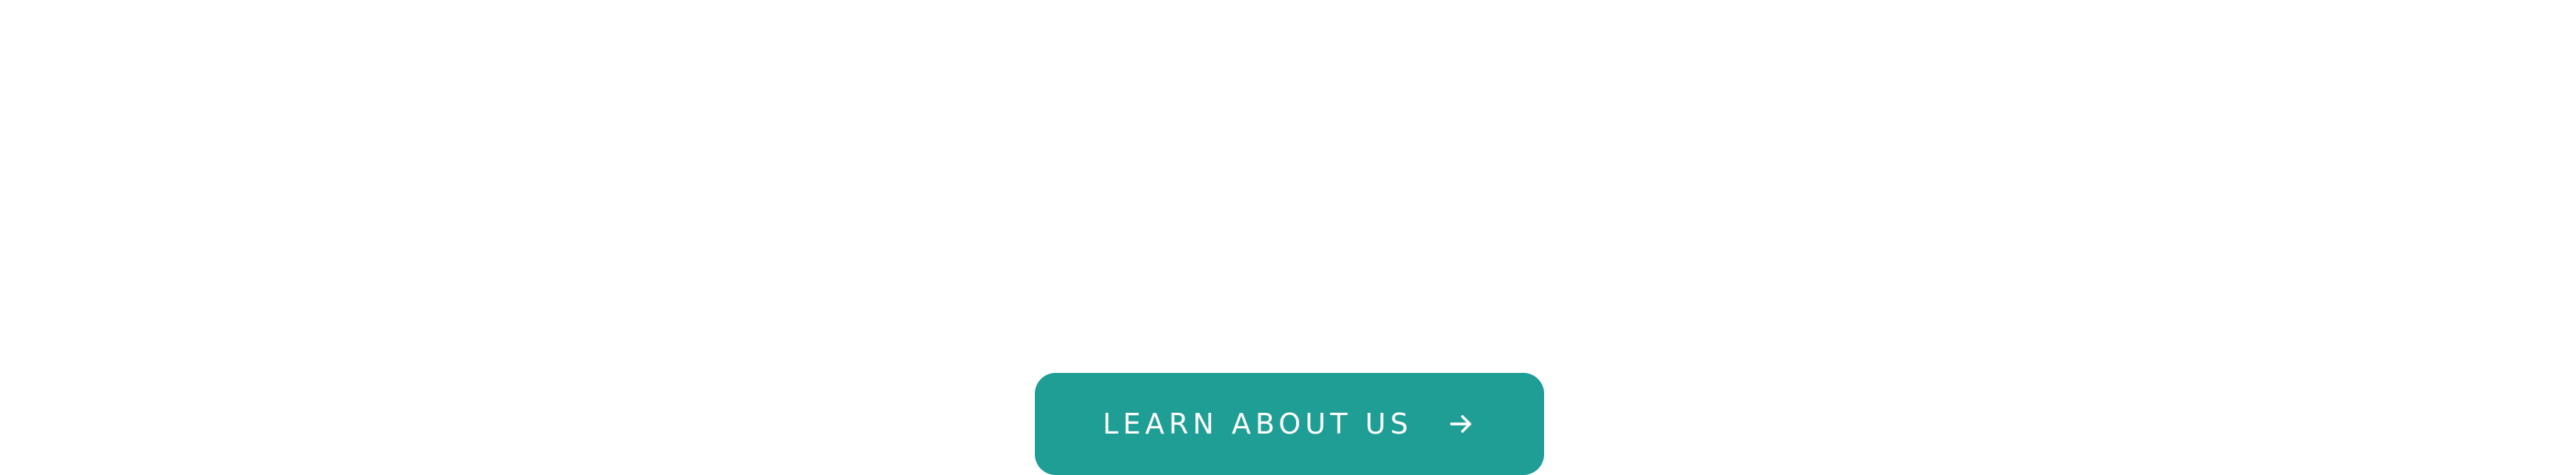  Describe the element at coordinates (1257, 424) in the screenshot. I see `learn-about-us-label: LEARN ABOUT US` at that location.